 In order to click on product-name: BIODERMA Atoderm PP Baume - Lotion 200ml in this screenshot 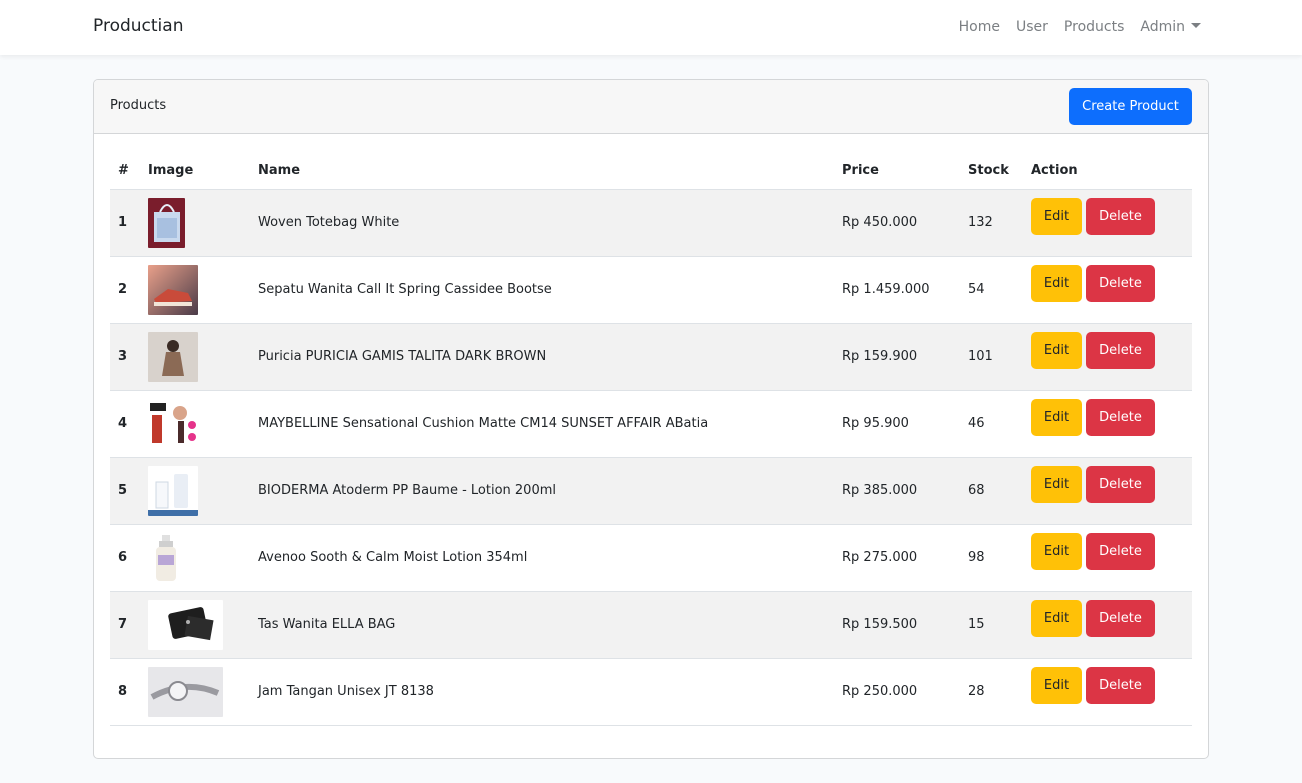, I will do `click(407, 490)`.